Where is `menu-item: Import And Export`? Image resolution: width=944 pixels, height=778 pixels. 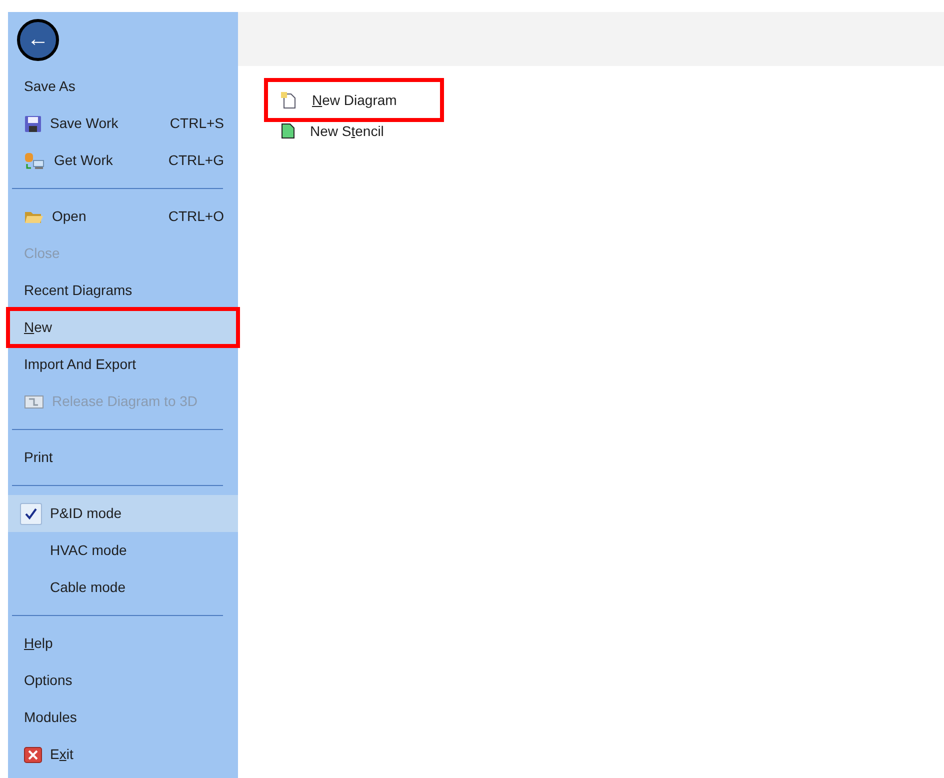 menu-item: Import And Export is located at coordinates (123, 364).